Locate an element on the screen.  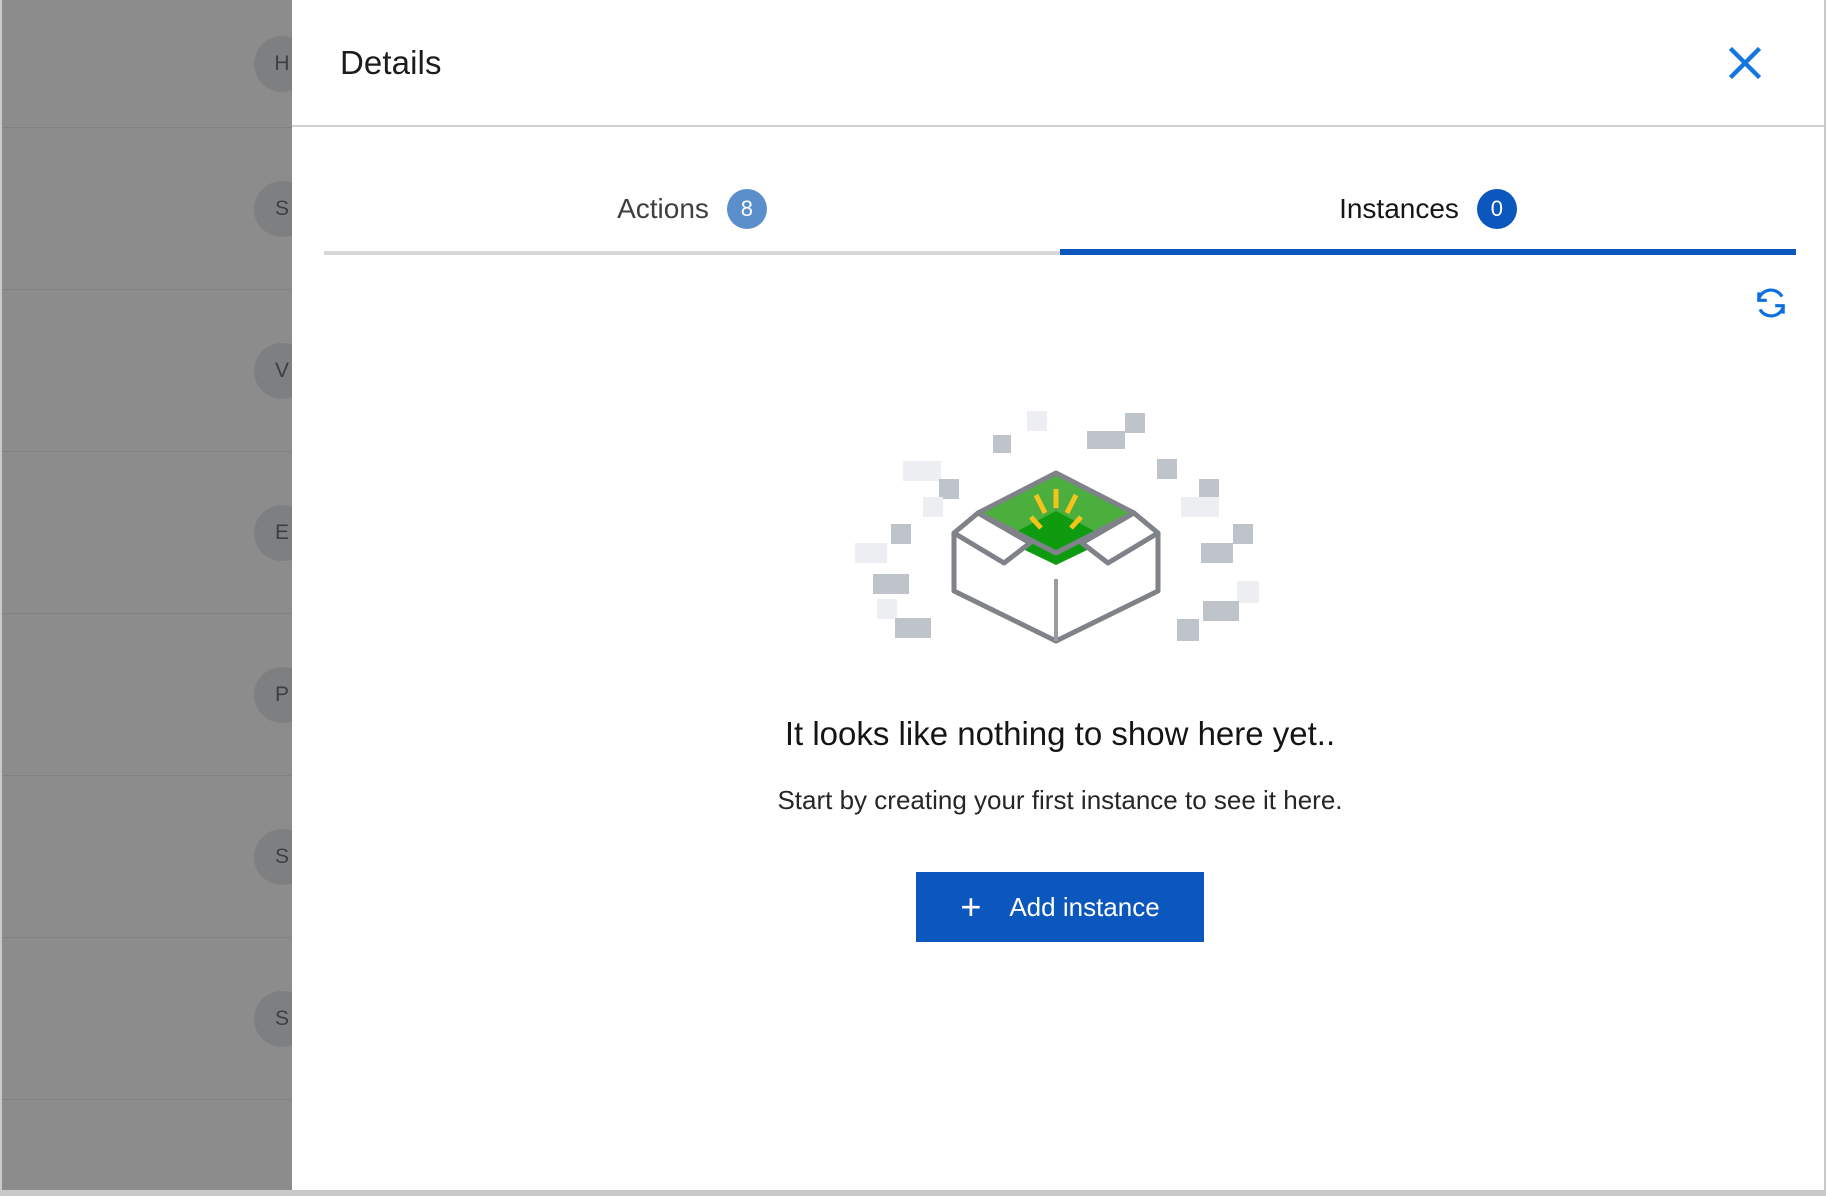
plus-icon: + is located at coordinates (971, 906).